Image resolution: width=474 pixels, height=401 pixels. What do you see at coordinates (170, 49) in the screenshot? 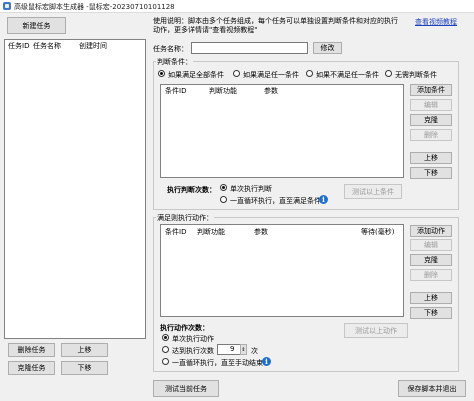
I see `task-name-label: 任务名称：` at bounding box center [170, 49].